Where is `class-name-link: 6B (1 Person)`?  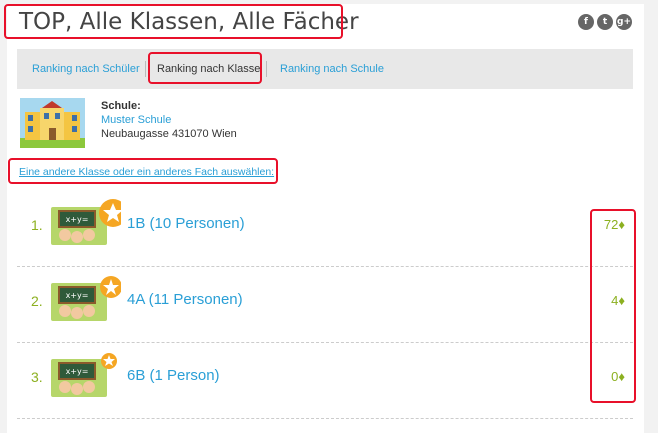 class-name-link: 6B (1 Person) is located at coordinates (173, 375).